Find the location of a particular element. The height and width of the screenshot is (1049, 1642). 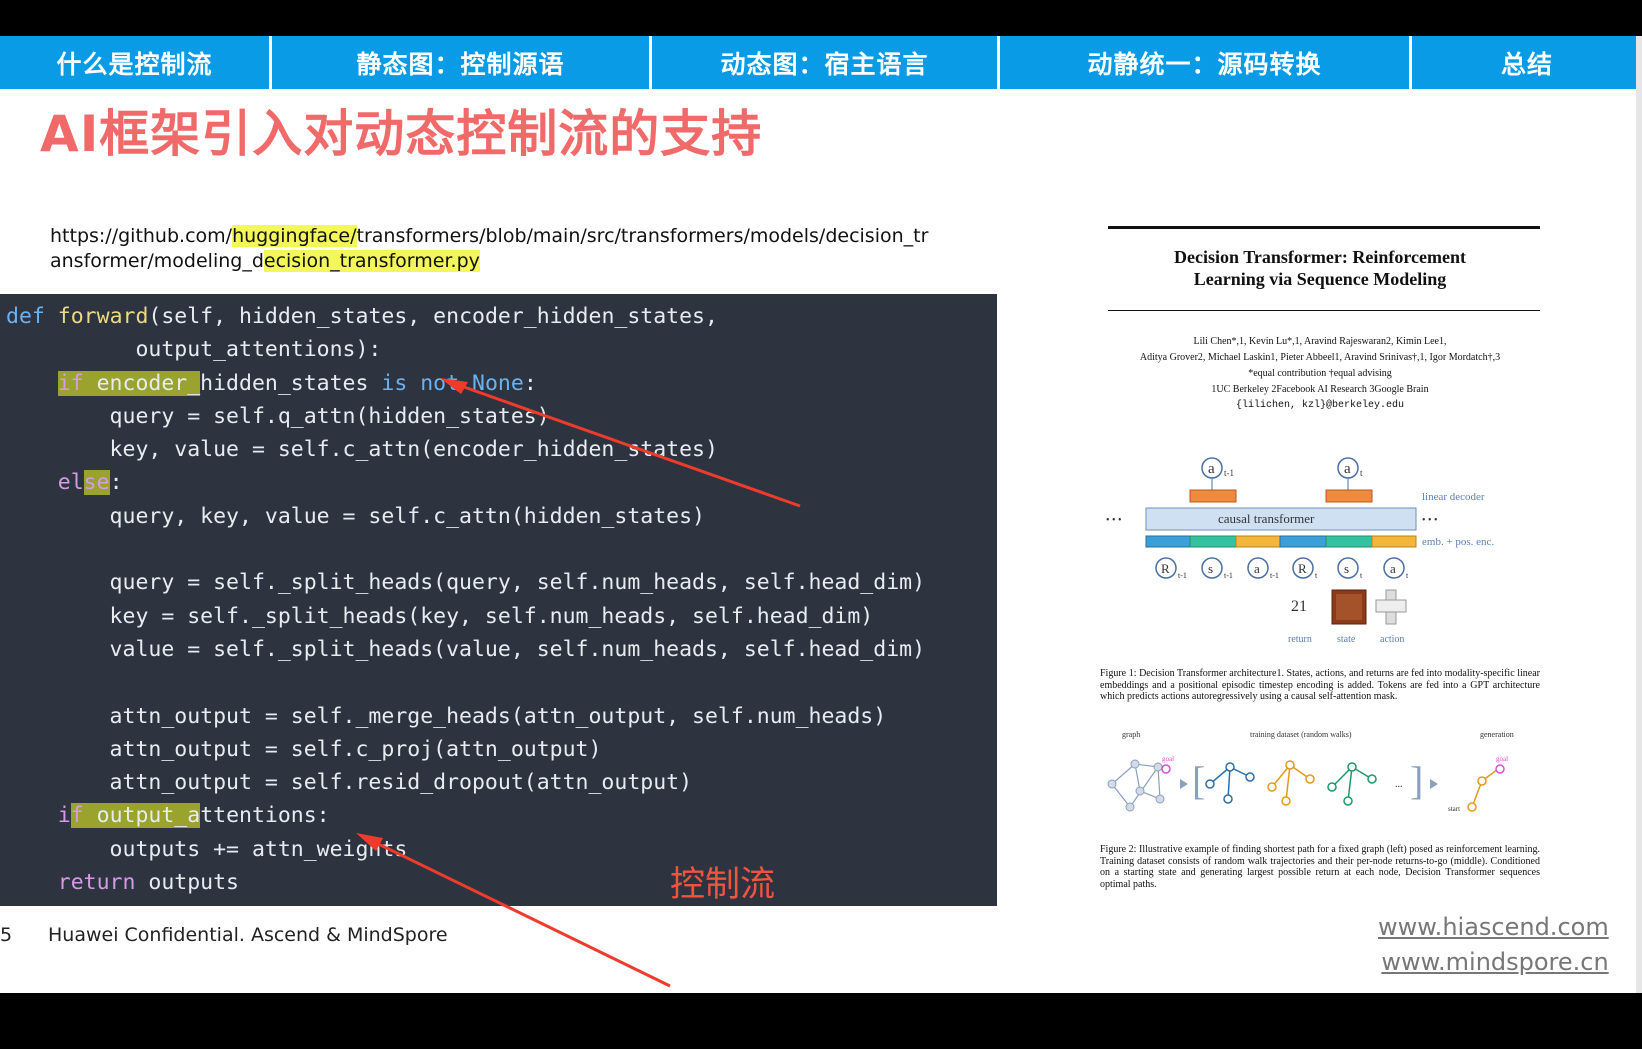

diagram-text: state is located at coordinates (1346, 639).